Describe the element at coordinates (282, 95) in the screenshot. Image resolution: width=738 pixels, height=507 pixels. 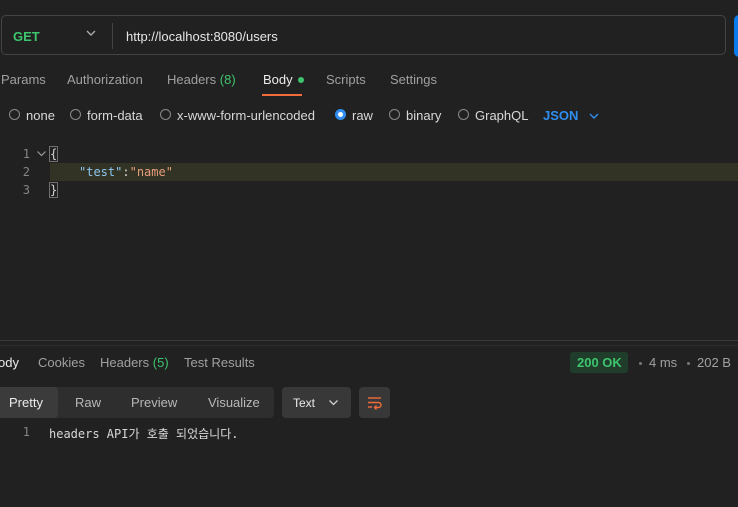
I see `active-tab-indicator` at that location.